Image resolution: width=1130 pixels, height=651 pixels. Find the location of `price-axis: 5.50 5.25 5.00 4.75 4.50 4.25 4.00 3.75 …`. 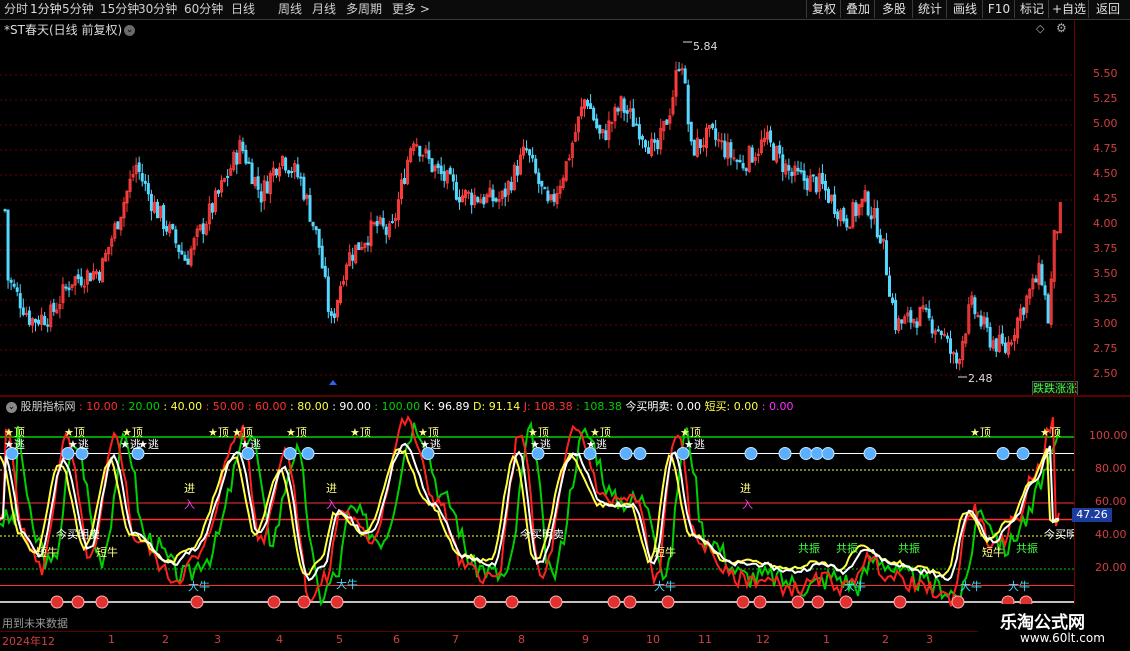

price-axis: 5.50 5.25 5.00 4.75 4.50 4.25 4.00 3.75 … is located at coordinates (1102, 207).